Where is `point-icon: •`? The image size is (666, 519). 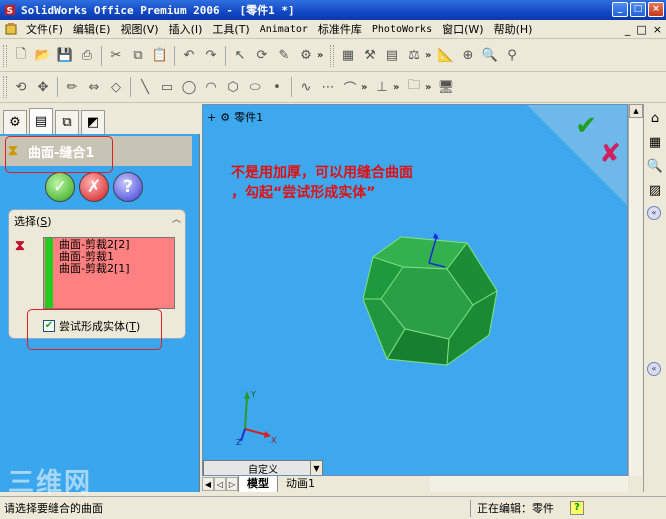
point-icon: • is located at coordinates (277, 87).